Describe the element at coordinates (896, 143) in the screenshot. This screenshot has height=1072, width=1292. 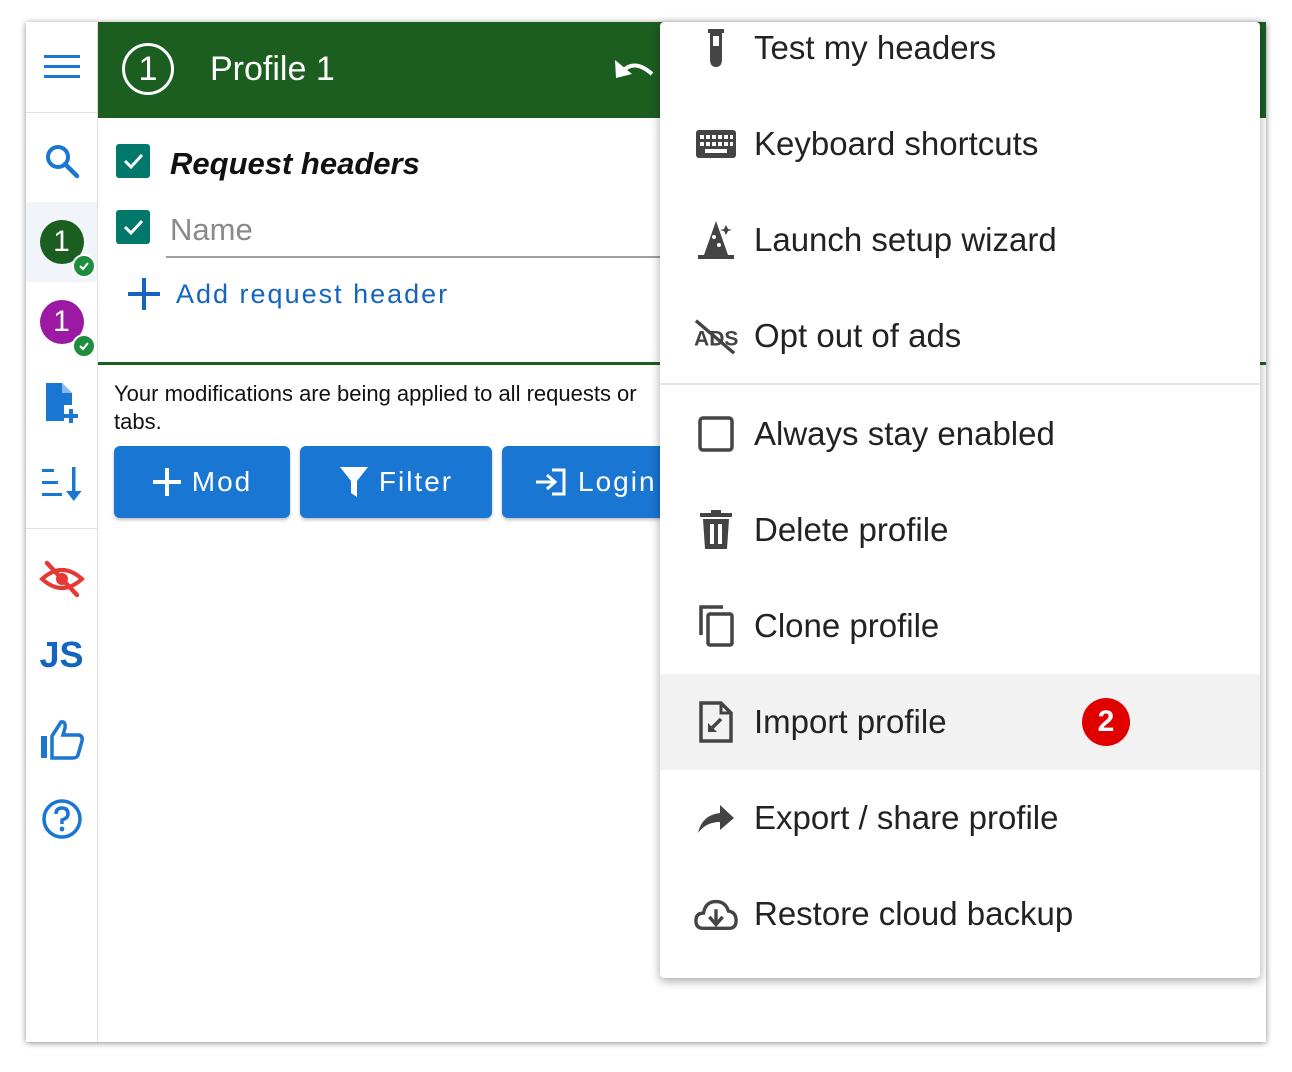
I see `menu-item-label: Keyboard shortcuts` at that location.